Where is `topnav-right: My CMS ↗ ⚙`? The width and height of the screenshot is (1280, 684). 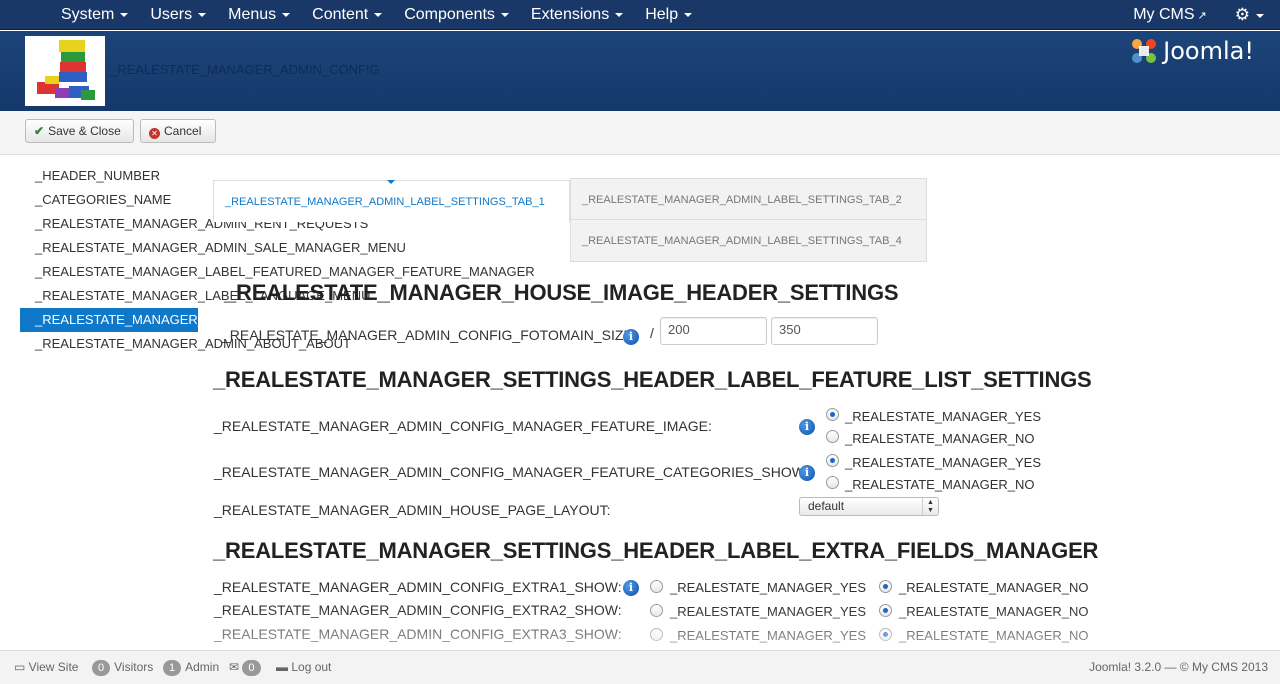 topnav-right: My CMS ↗ ⚙ is located at coordinates (1198, 15).